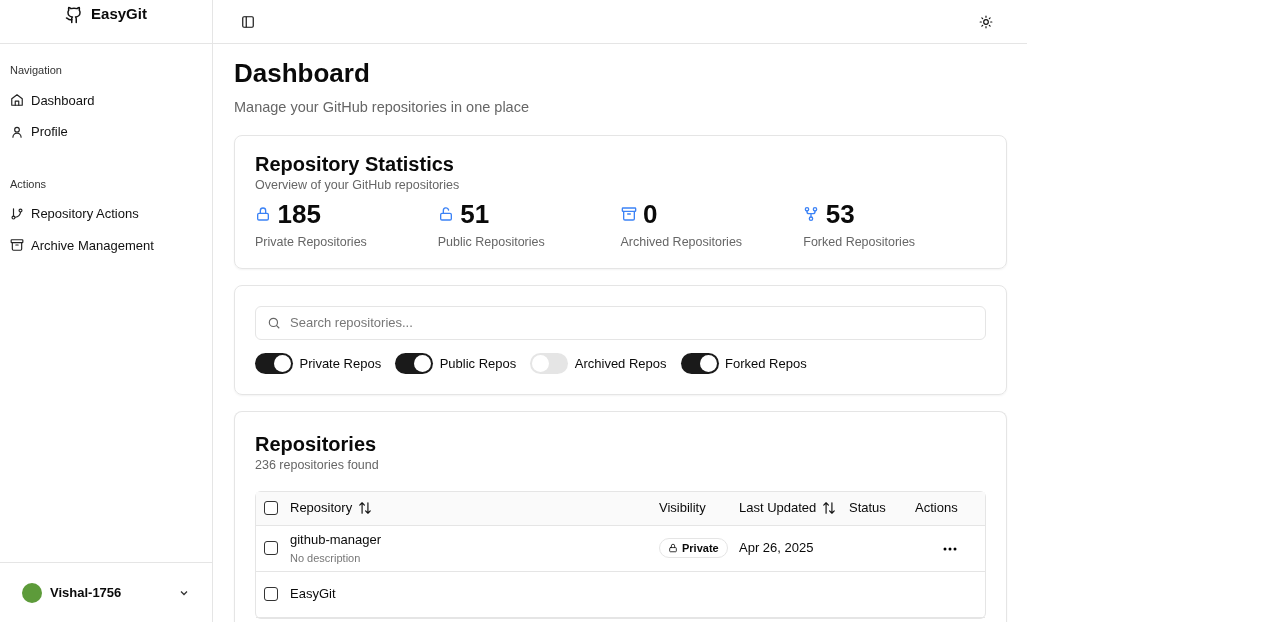  Describe the element at coordinates (491, 243) in the screenshot. I see `stat-label: Public Repositories` at that location.